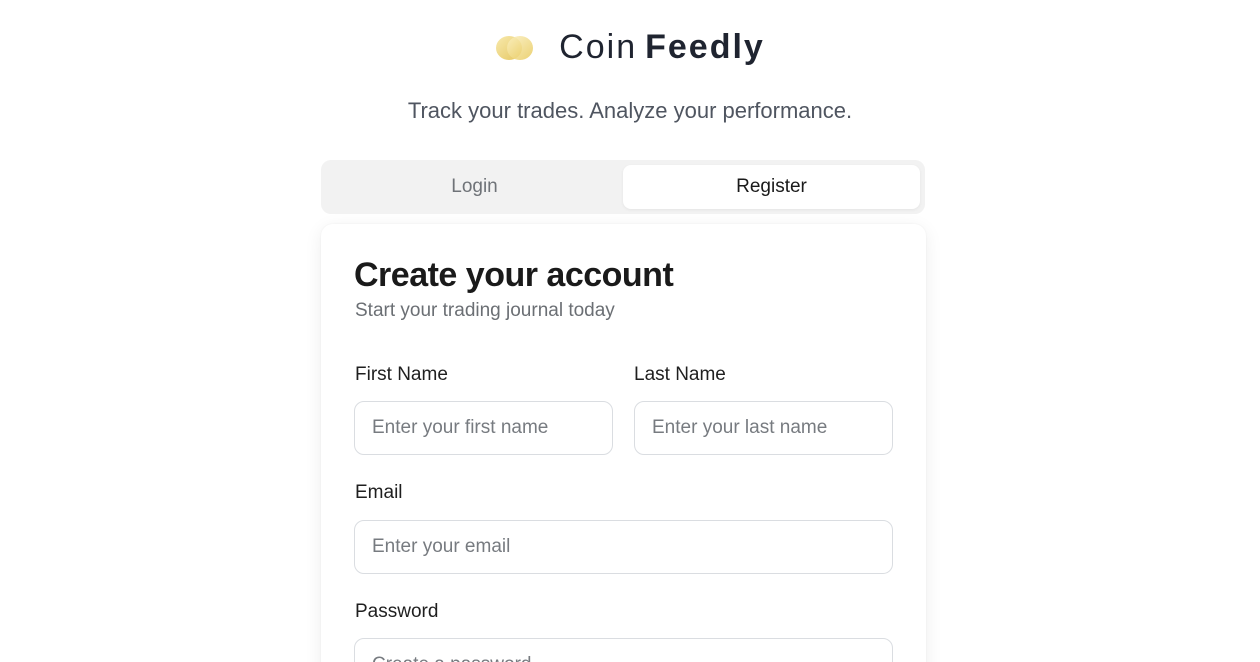  I want to click on tab-register: Register, so click(771, 187).